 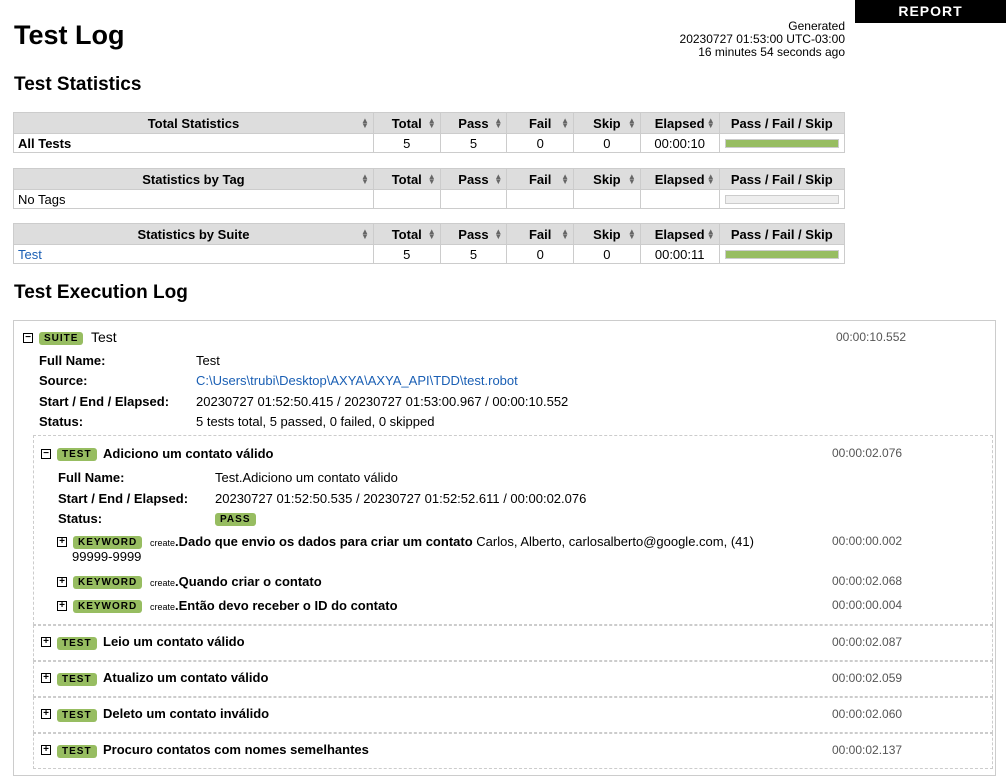 What do you see at coordinates (78, 84) in the screenshot?
I see `statistics-heading: Test Statistics` at bounding box center [78, 84].